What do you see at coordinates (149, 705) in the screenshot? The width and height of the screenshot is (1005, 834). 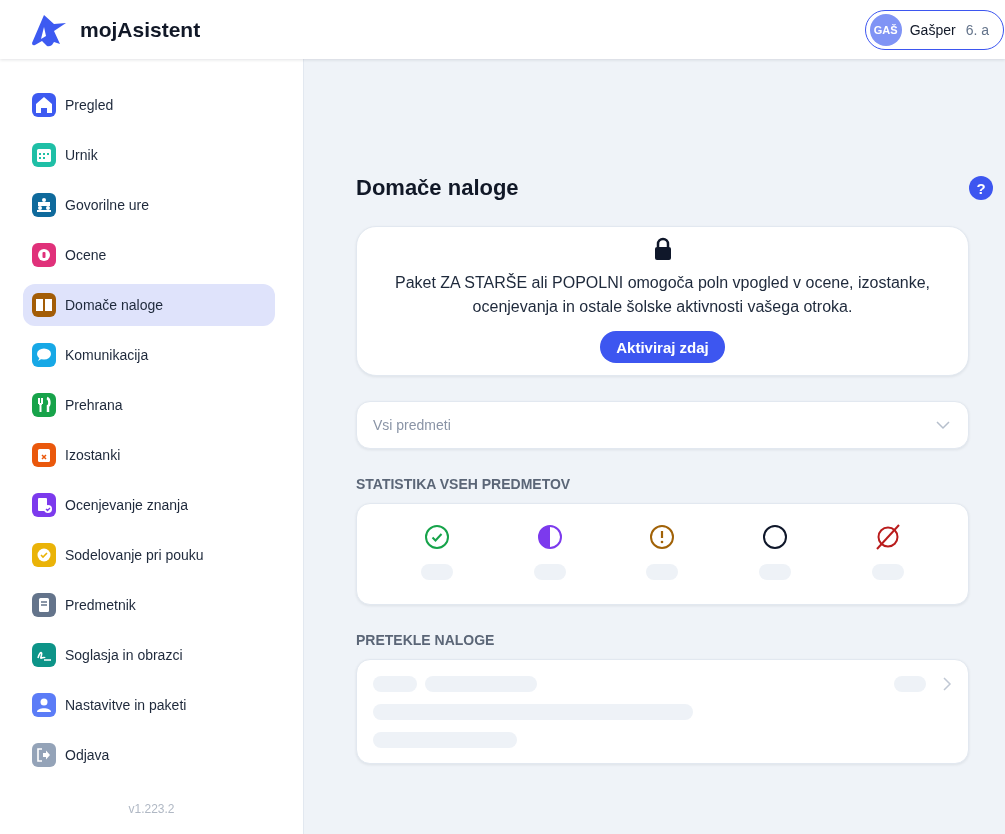 I see `sidebar-item: Nastavitve in paketi` at bounding box center [149, 705].